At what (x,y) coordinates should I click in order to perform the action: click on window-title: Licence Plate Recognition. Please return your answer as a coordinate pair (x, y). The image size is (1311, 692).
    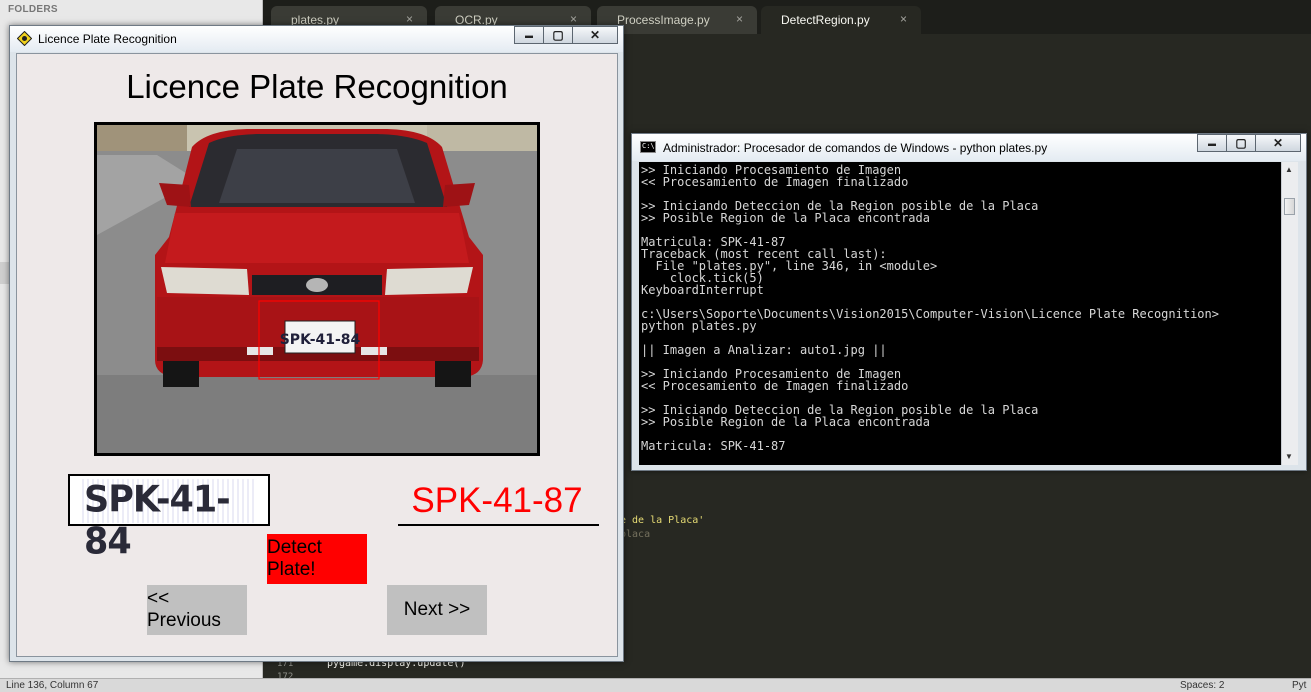
    Looking at the image, I should click on (107, 39).